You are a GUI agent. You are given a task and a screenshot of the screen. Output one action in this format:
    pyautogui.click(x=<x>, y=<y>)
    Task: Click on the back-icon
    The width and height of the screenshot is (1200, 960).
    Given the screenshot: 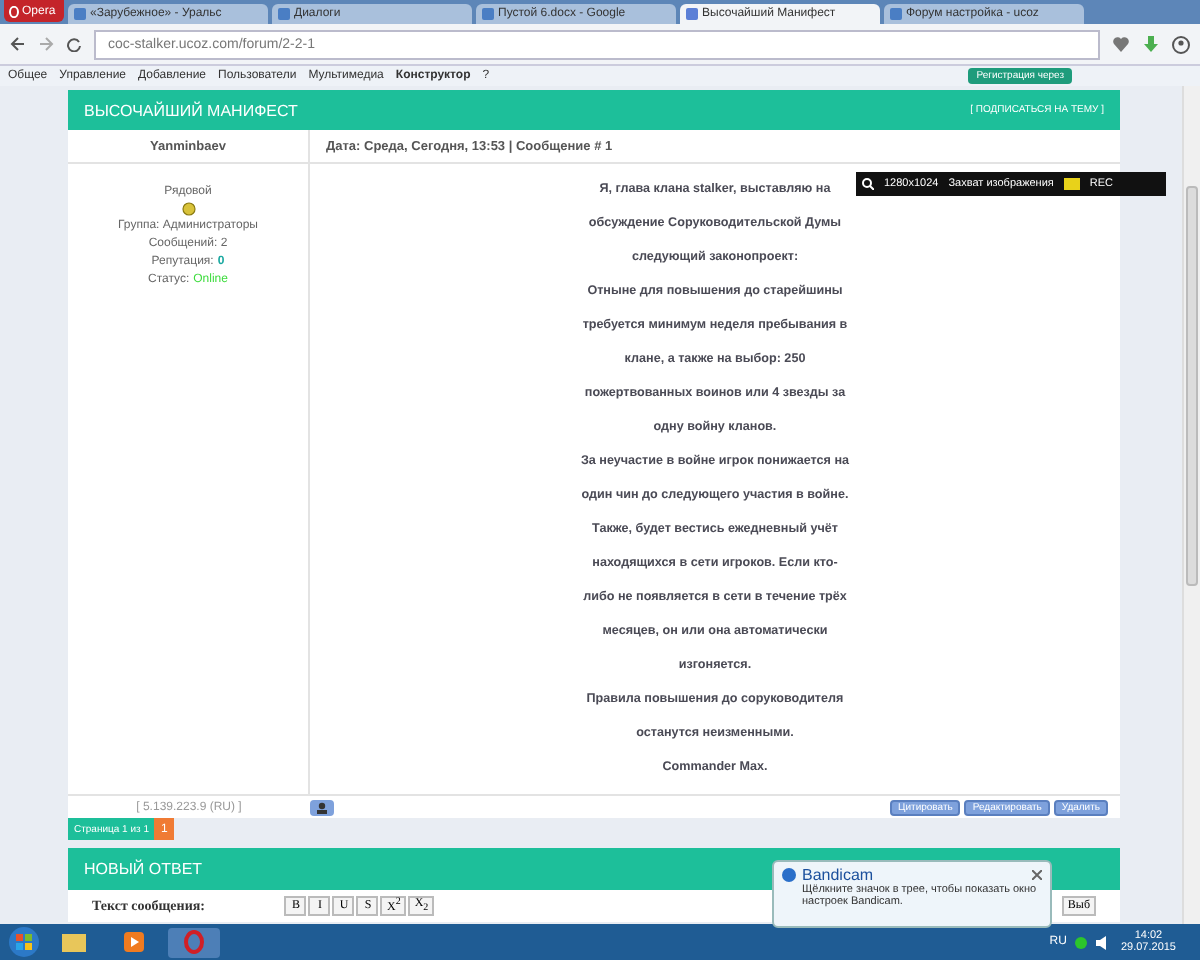 What is the action you would take?
    pyautogui.click(x=18, y=44)
    